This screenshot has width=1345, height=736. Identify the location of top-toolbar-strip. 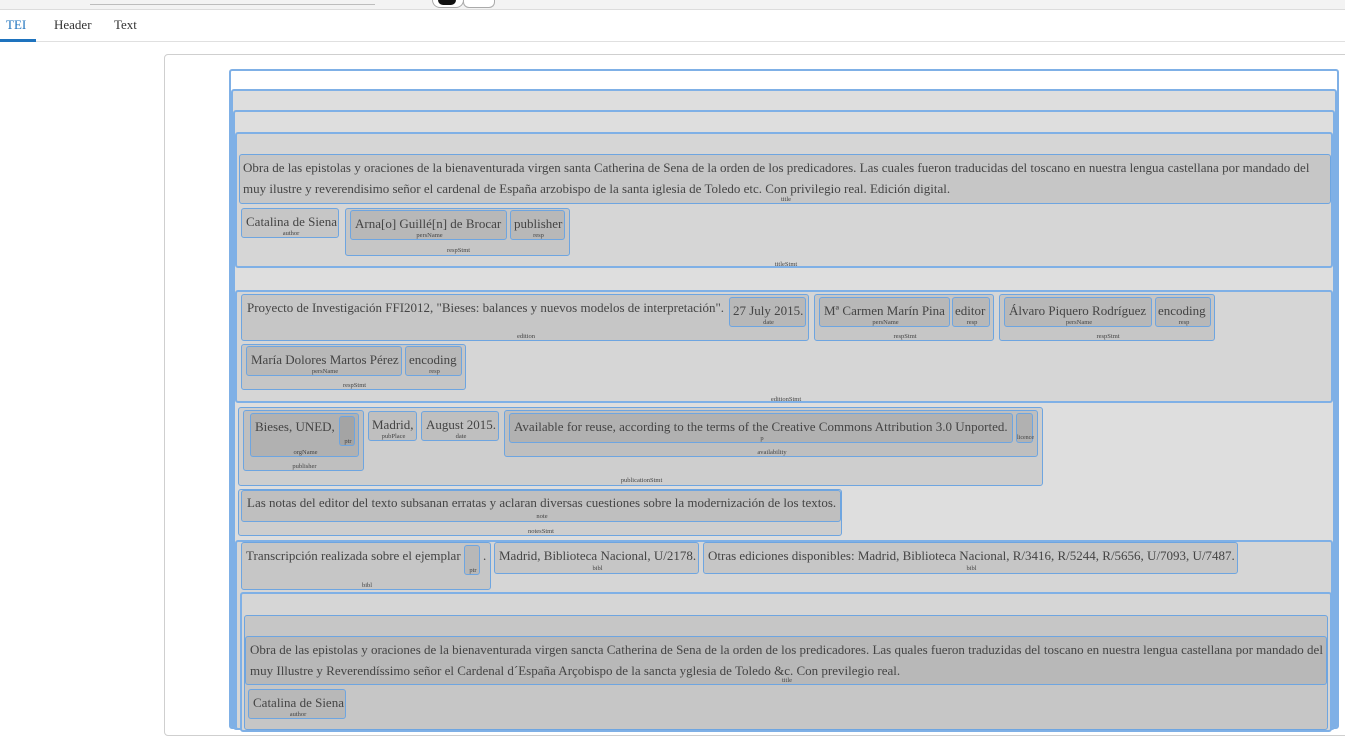
(672, 5).